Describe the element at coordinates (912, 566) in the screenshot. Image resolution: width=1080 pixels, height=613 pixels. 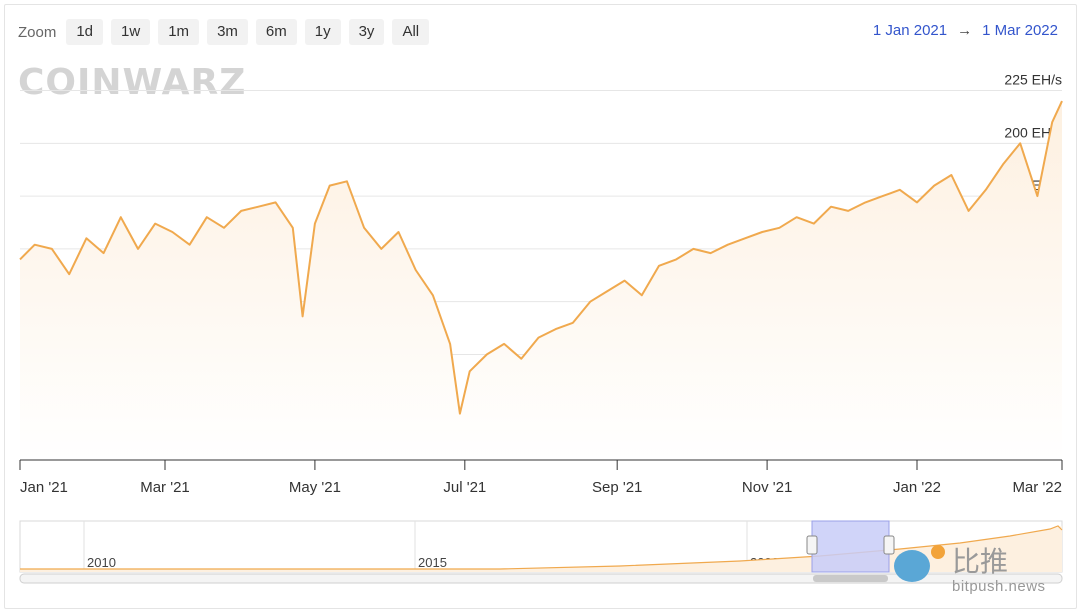
I see `bird-logo-icon` at that location.